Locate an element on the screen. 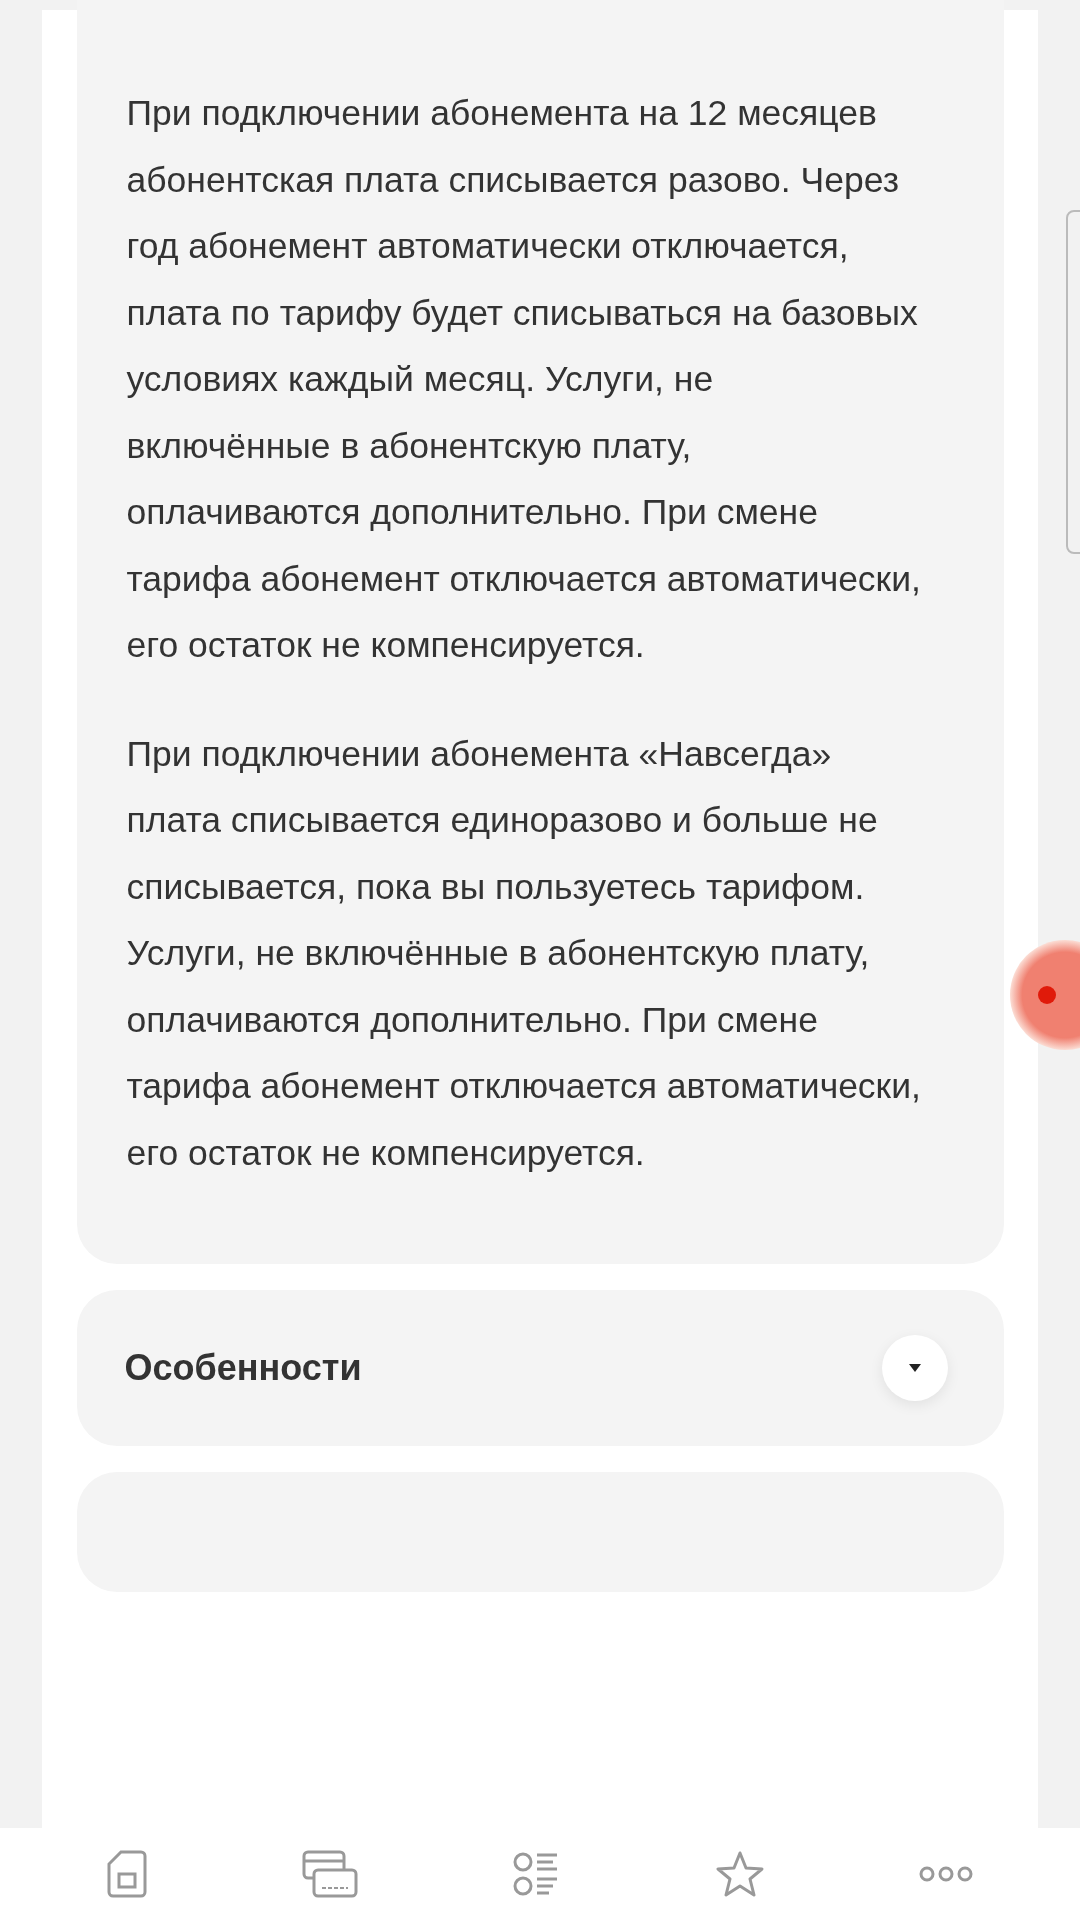 The height and width of the screenshot is (1920, 1080). cards-icon is located at coordinates (330, 1874).